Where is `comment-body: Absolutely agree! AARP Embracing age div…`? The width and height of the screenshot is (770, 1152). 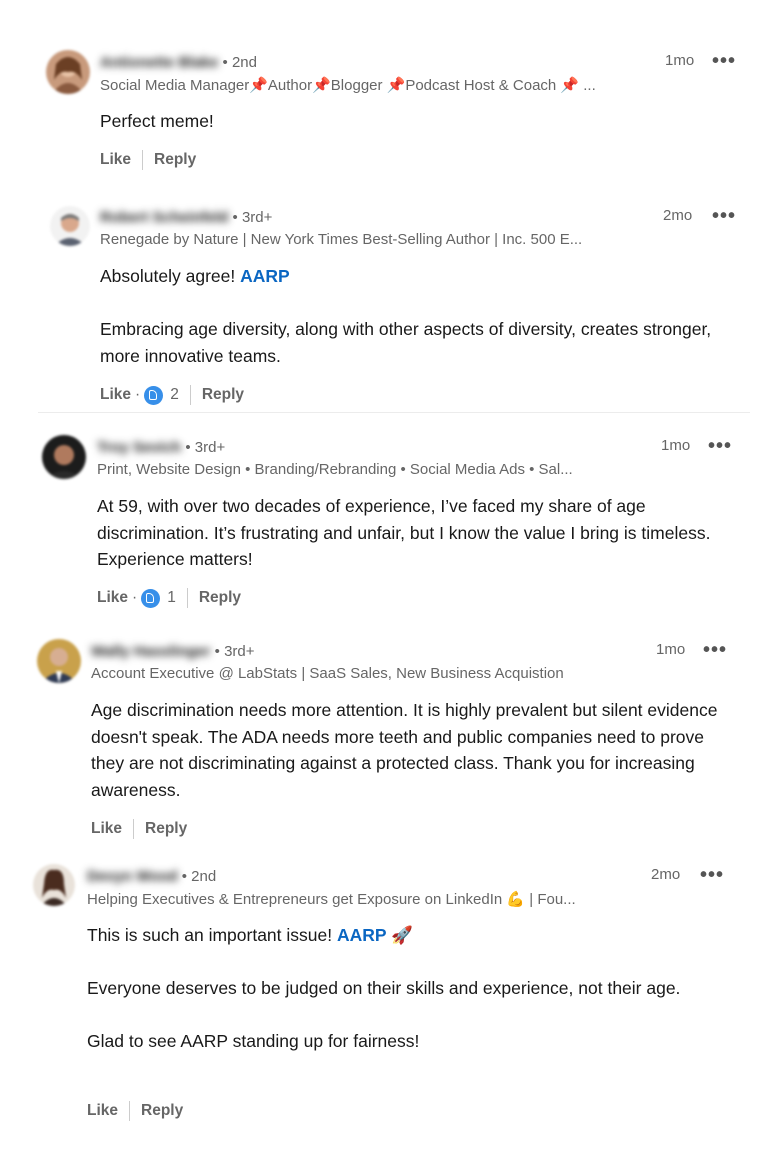
comment-body: Absolutely agree! AARP Embracing age div… is located at coordinates (420, 316).